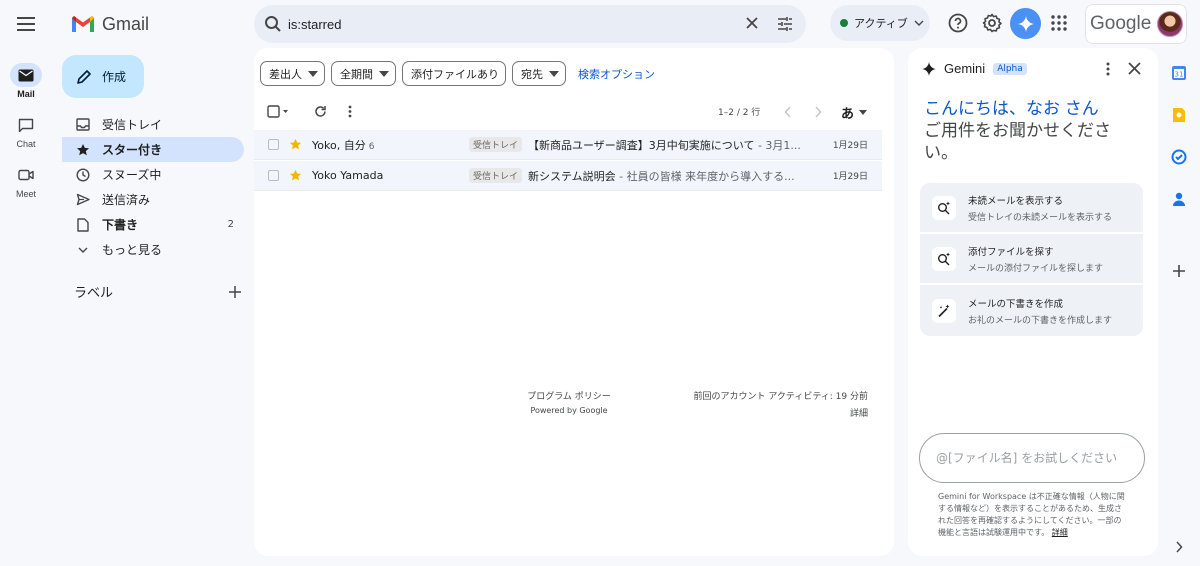  Describe the element at coordinates (273, 24) in the screenshot. I see `search-icon` at that location.